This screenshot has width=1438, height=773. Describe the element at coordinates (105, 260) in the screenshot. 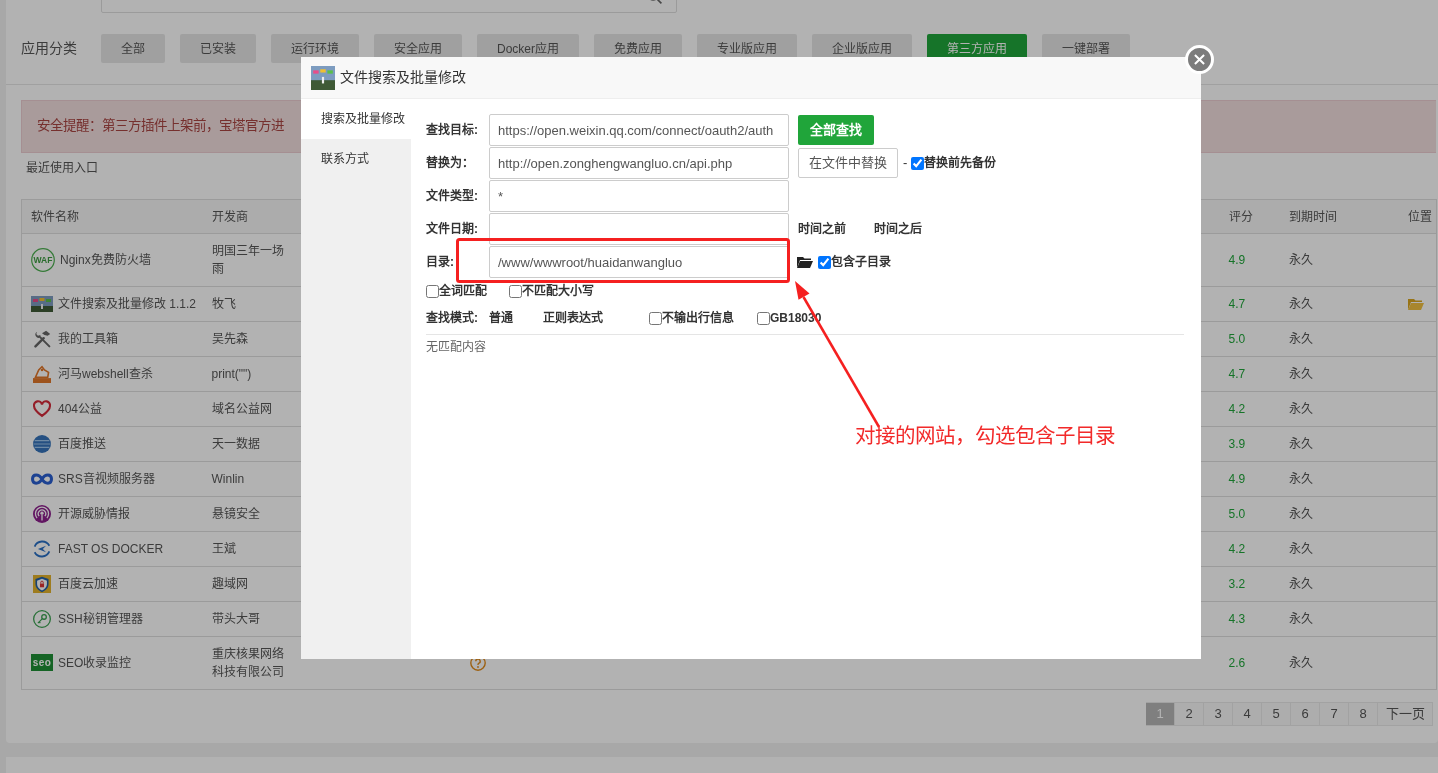

I see `app-name: Nginx免费防火墙` at that location.